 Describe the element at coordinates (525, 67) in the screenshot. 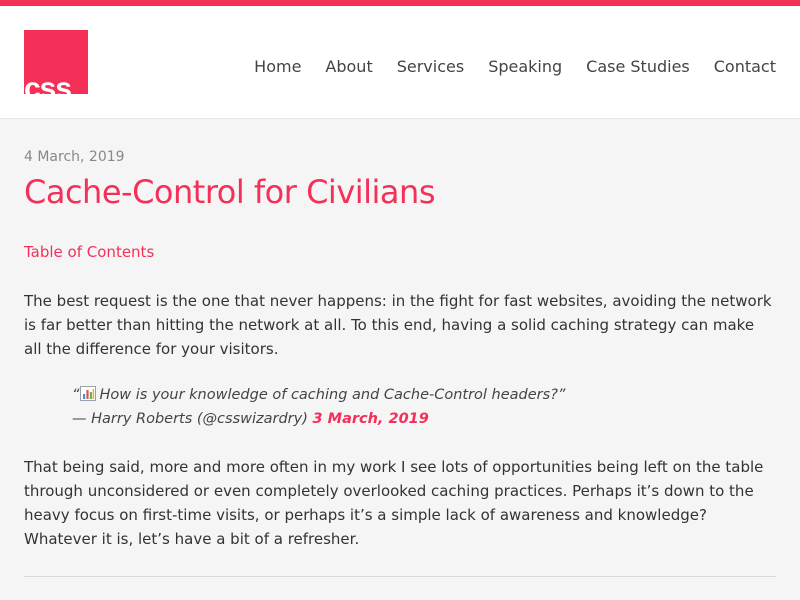

I see `nav-speaking: Speaking` at that location.